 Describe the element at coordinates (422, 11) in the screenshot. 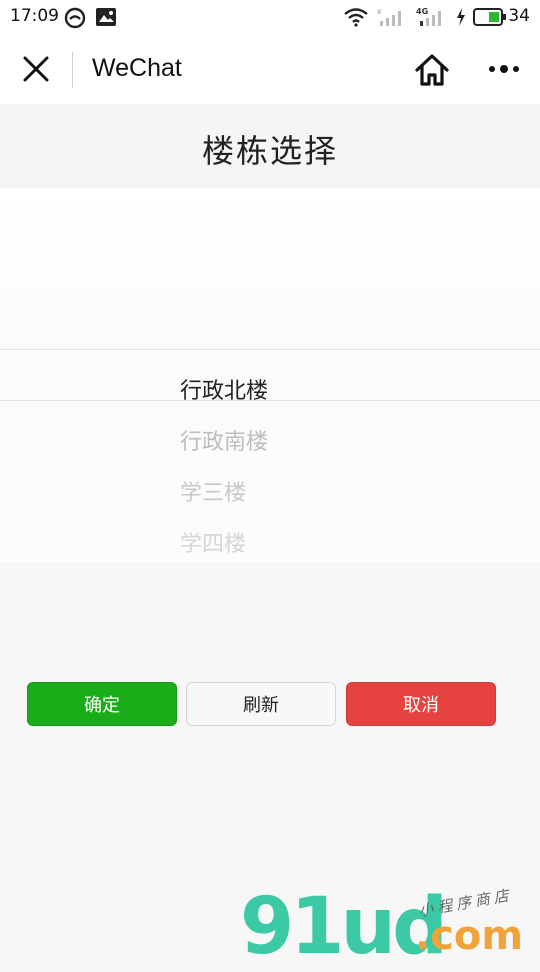

I see `svg-text: 4G` at that location.